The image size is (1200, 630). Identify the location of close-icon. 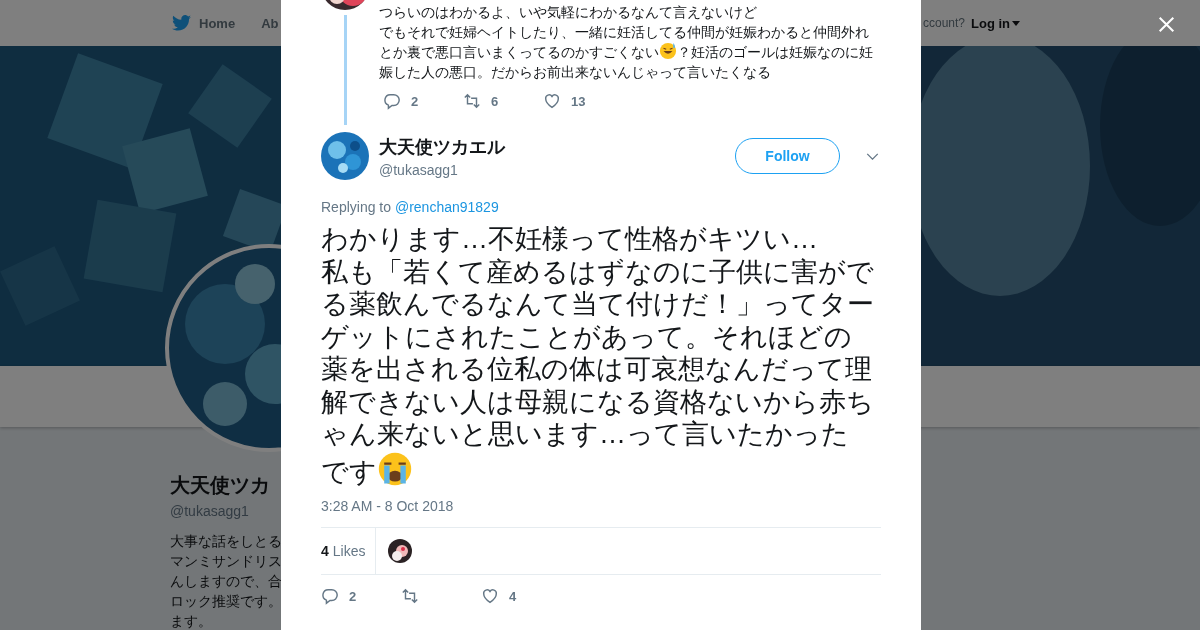
(1166, 24).